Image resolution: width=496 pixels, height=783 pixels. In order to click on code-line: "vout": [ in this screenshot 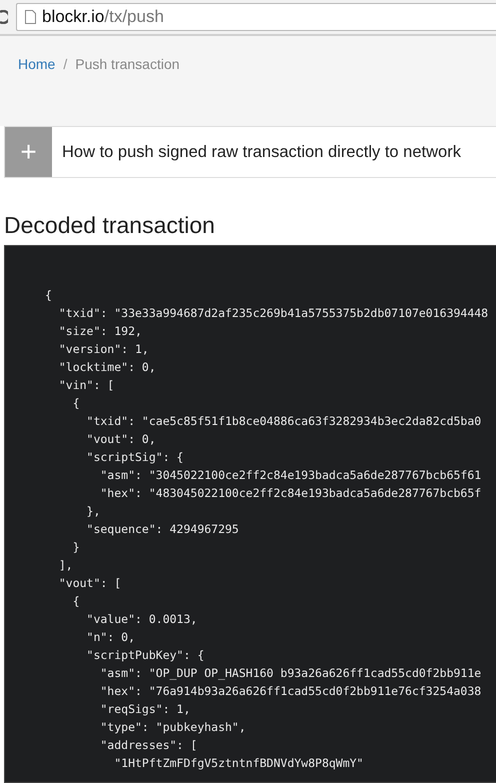, I will do `click(90, 583)`.